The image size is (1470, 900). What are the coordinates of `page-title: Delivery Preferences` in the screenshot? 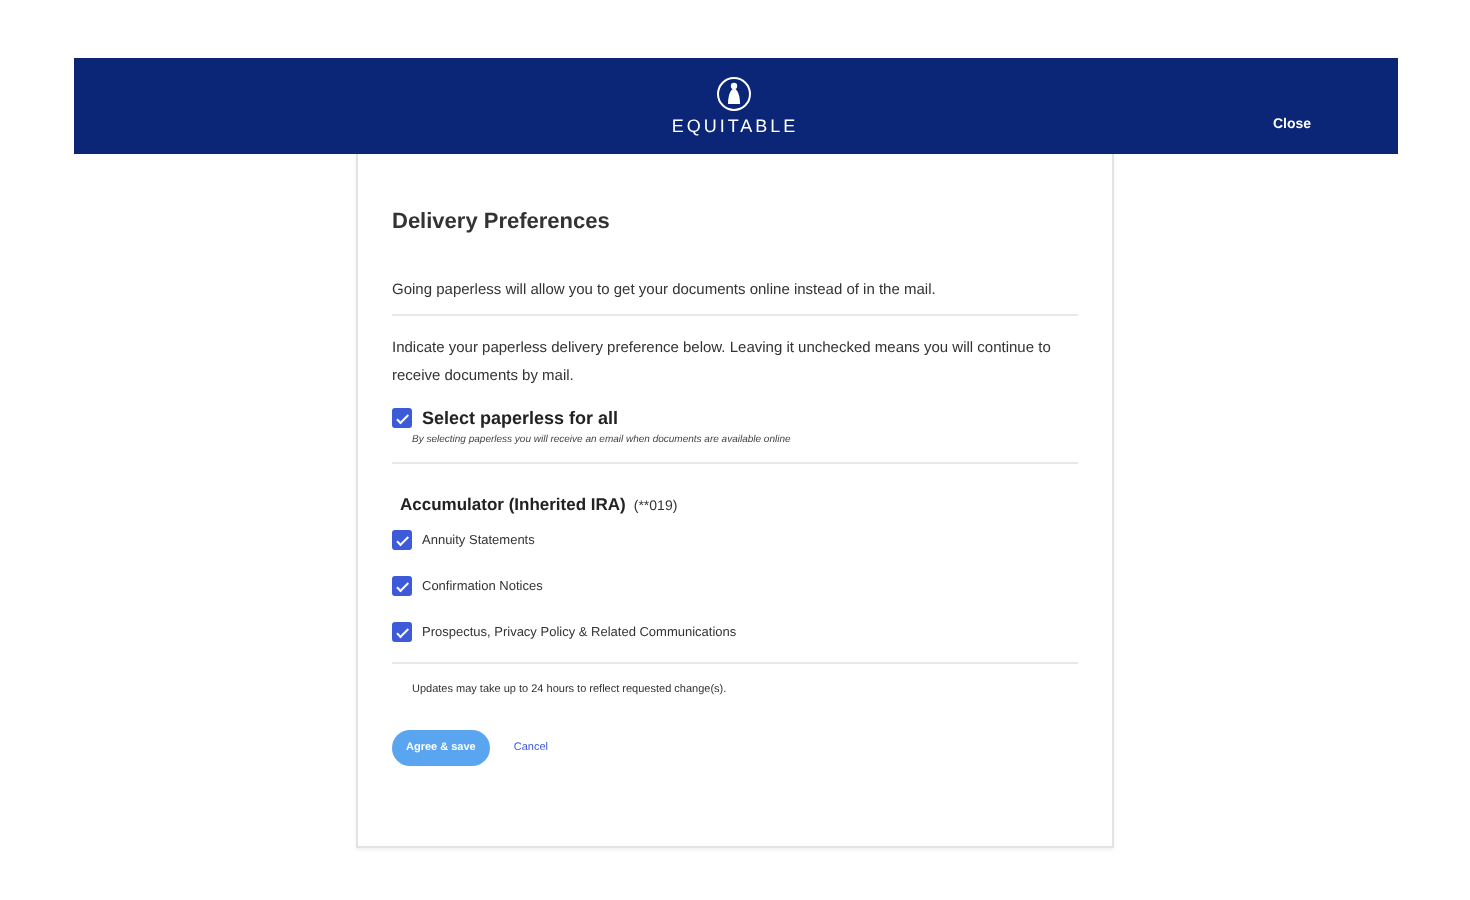 It's located at (502, 222).